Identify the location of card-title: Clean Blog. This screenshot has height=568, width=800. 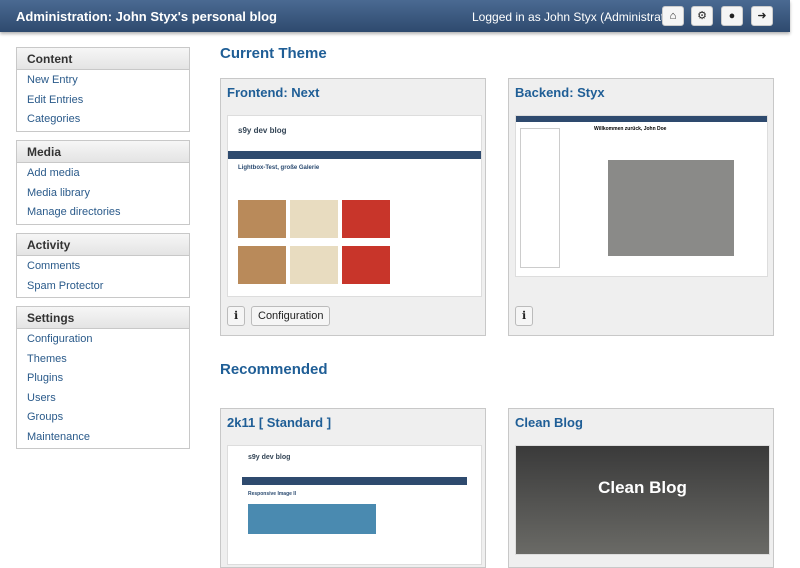
(549, 422).